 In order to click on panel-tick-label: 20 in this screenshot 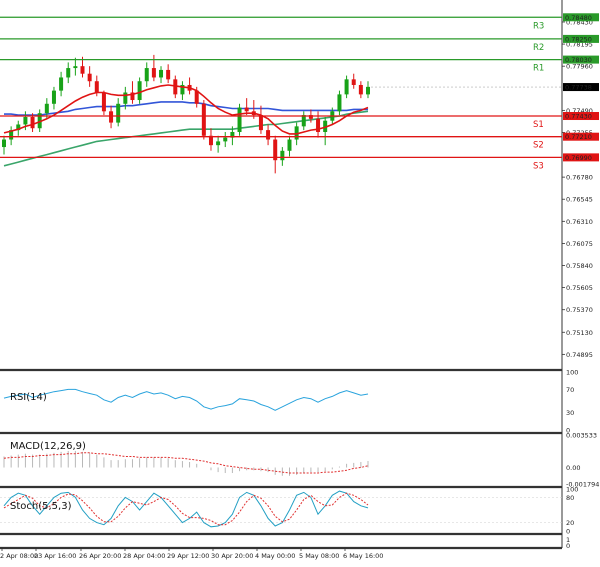, I will do `click(570, 523)`.